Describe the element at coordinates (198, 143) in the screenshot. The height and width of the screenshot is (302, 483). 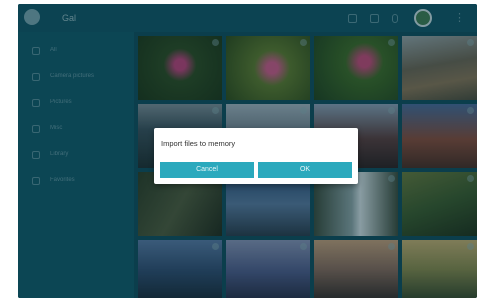
I see `dialog-title: Import files to memory` at that location.